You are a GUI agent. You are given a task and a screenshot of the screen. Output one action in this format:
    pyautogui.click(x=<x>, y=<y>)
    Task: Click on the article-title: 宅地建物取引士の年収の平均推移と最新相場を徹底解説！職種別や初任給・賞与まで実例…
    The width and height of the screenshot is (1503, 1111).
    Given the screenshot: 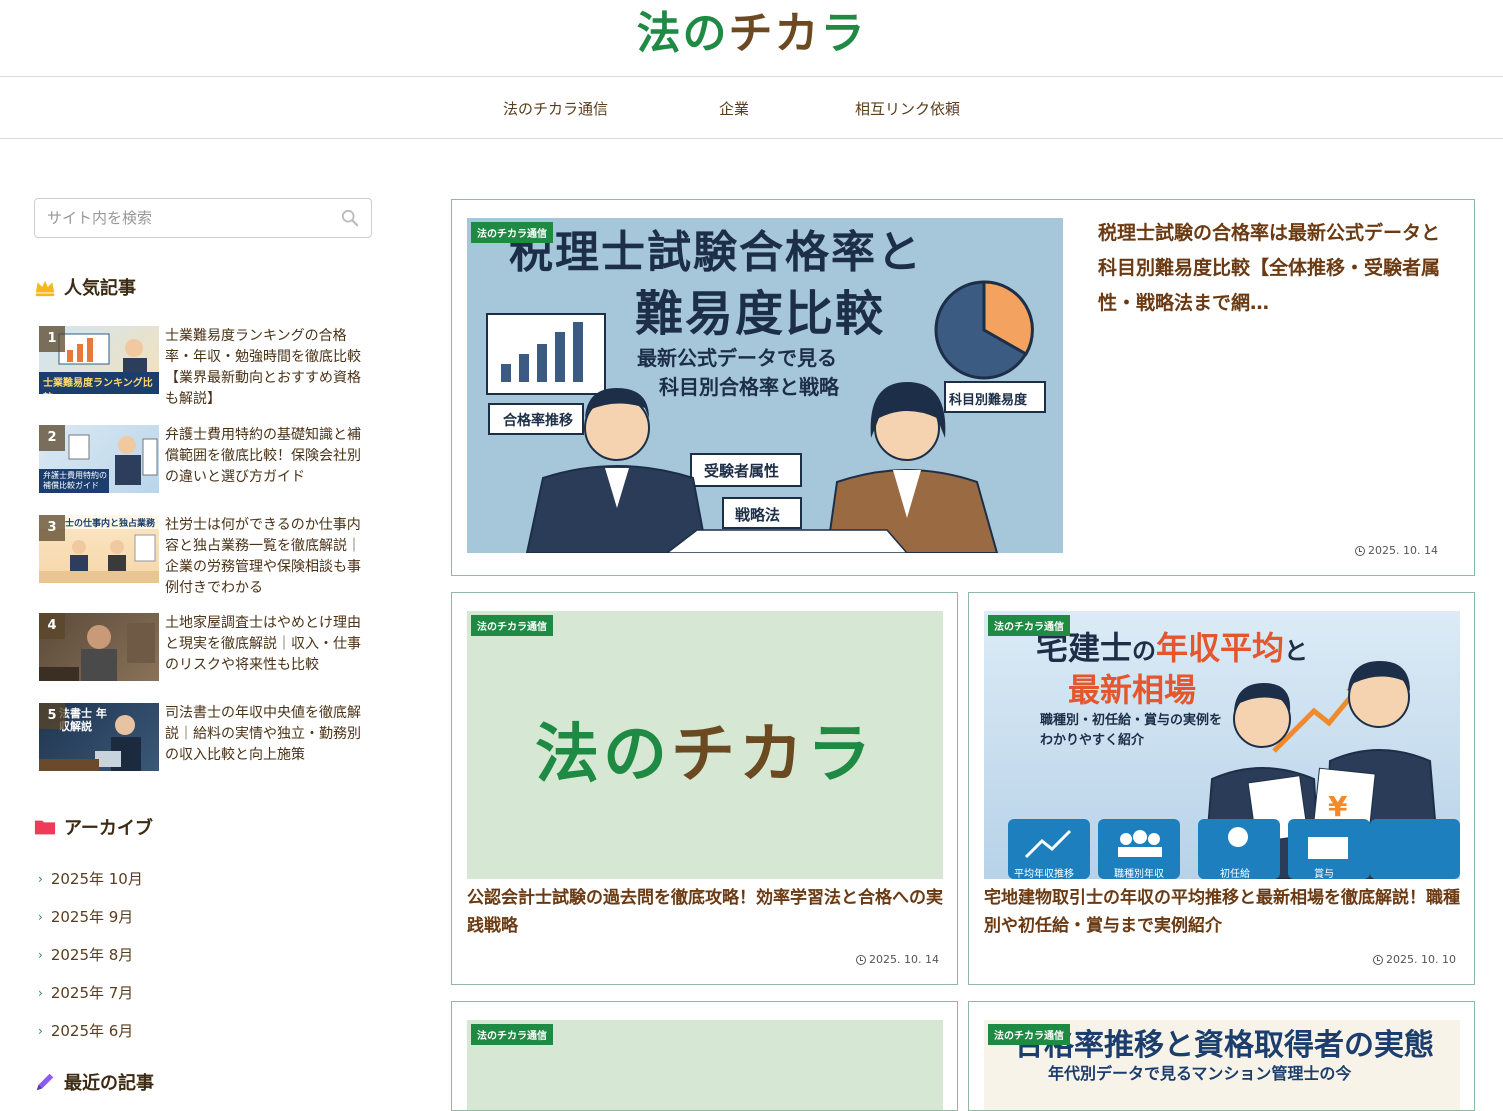 What is the action you would take?
    pyautogui.click(x=1222, y=912)
    